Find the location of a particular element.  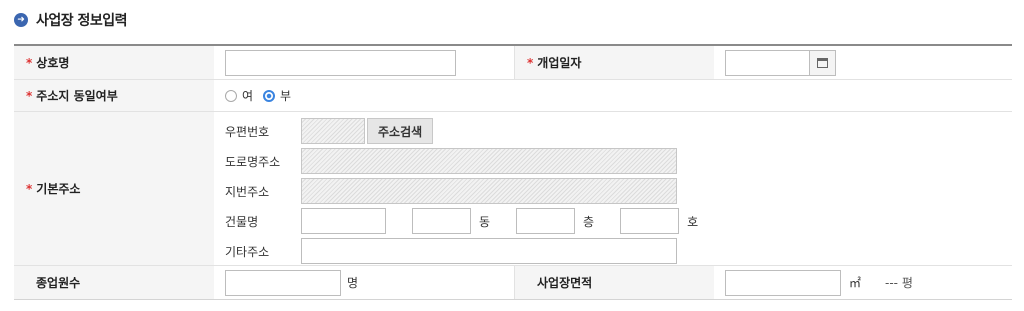

open-date-input is located at coordinates (767, 63).